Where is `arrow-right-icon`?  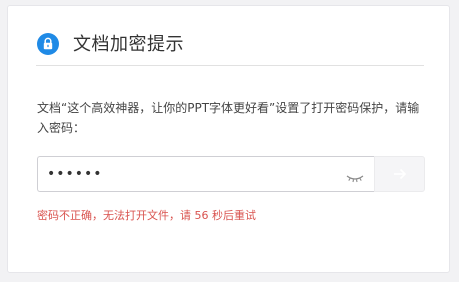
arrow-right-icon is located at coordinates (400, 174).